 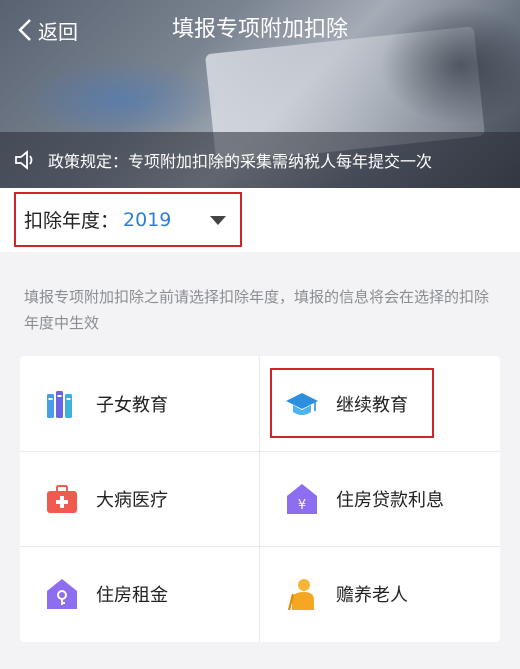 What do you see at coordinates (257, 310) in the screenshot?
I see `hint-text: 填报专项附加扣除之前请选择扣除年度，填报的信息将会在选择的扣除年度中生效` at bounding box center [257, 310].